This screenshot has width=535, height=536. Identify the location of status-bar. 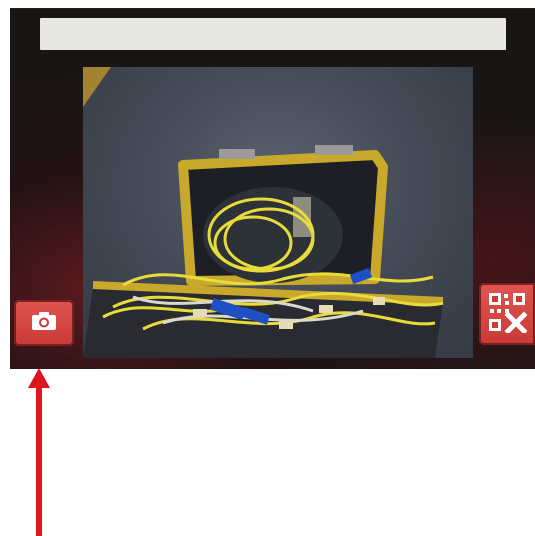
(273, 34).